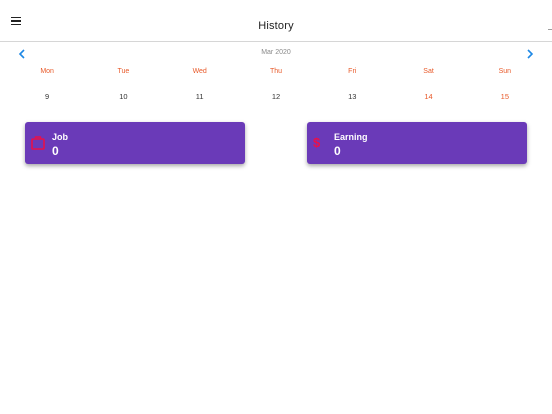  I want to click on earning-amount: 0, so click(337, 151).